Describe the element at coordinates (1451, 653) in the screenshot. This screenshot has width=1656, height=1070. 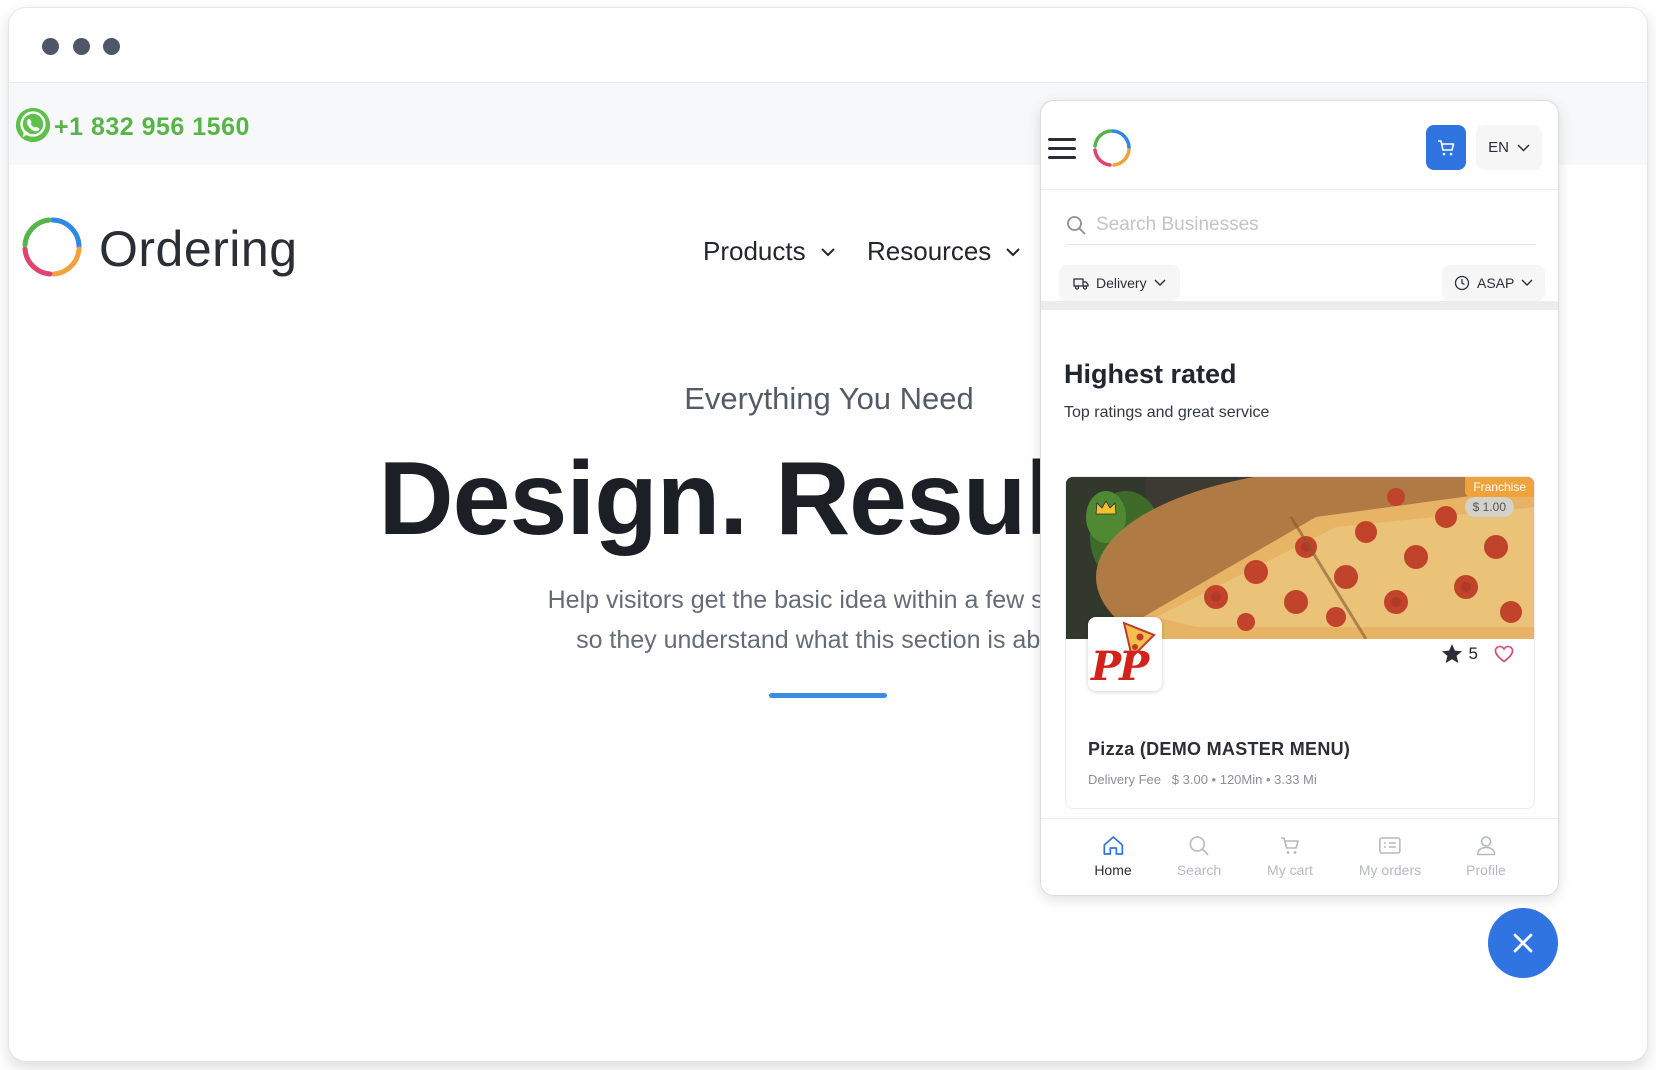
I see `star-icon` at that location.